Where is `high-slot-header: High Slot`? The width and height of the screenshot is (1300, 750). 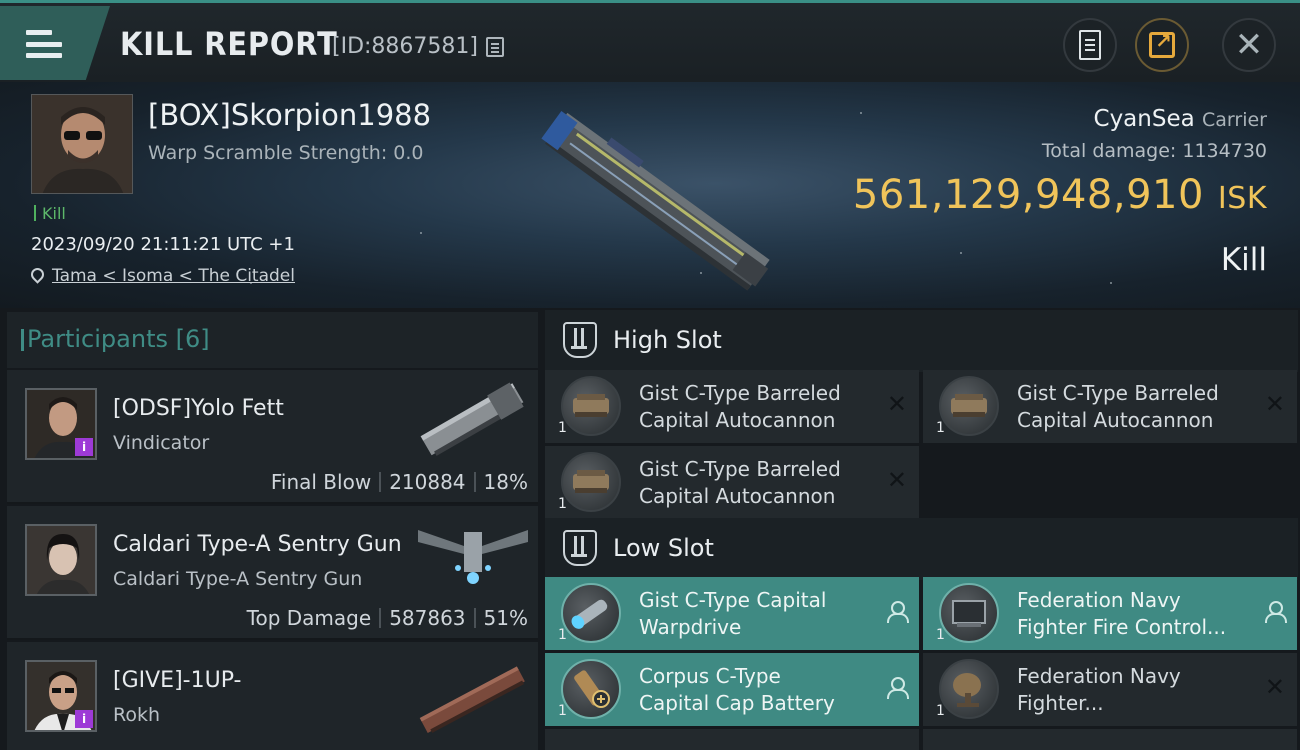
high-slot-header: High Slot is located at coordinates (921, 341).